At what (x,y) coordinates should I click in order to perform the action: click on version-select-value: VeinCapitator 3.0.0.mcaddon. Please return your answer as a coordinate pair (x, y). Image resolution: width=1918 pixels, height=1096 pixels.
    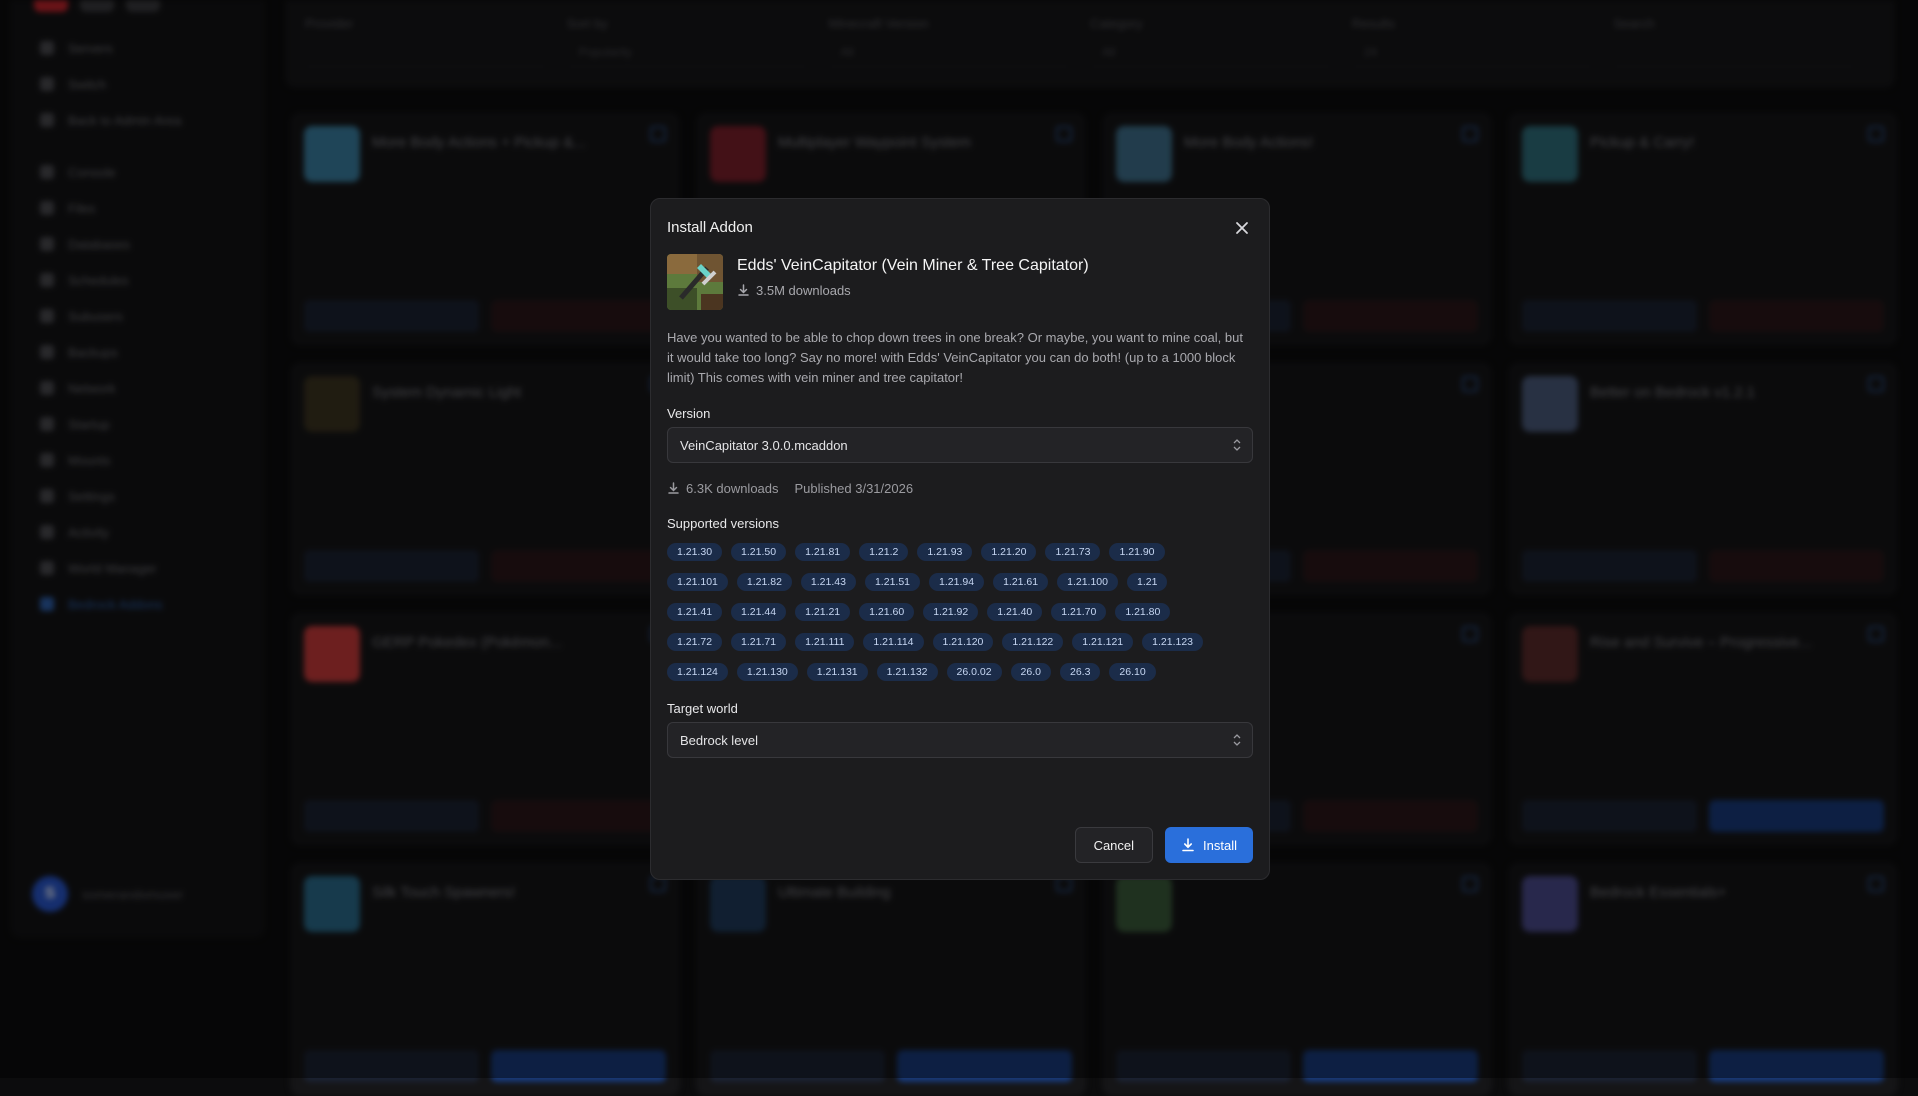
    Looking at the image, I should click on (764, 445).